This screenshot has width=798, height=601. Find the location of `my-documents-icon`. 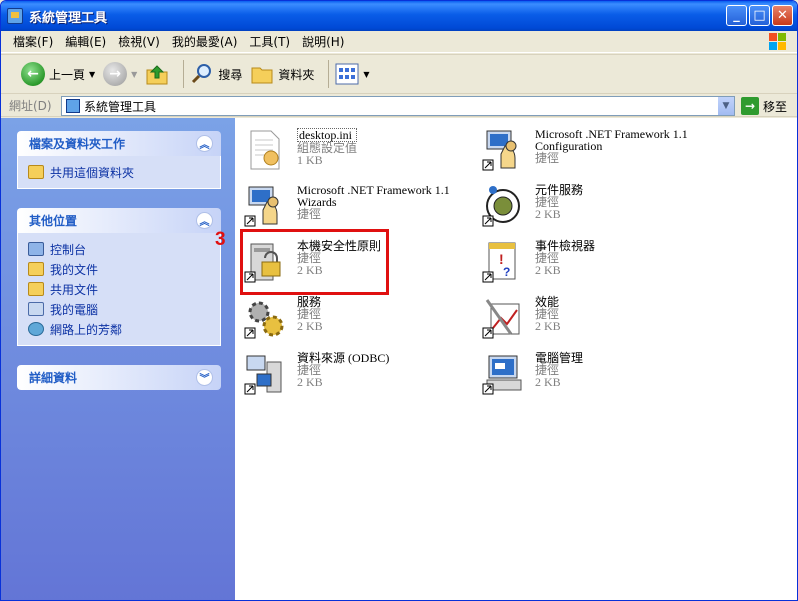

my-documents-icon is located at coordinates (36, 269).